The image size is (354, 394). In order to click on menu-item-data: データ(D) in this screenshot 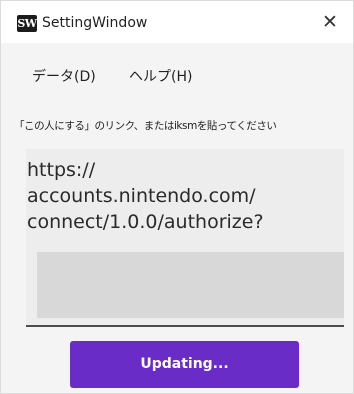, I will do `click(64, 77)`.